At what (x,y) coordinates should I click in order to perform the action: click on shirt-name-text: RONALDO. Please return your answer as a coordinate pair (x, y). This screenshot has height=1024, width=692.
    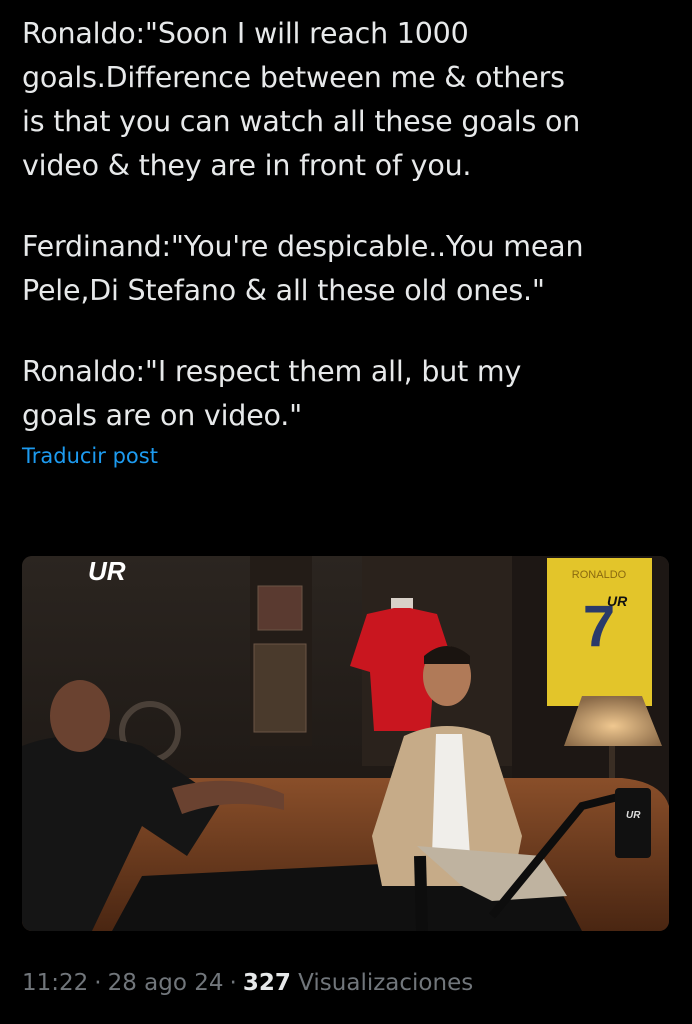
    Looking at the image, I should click on (599, 575).